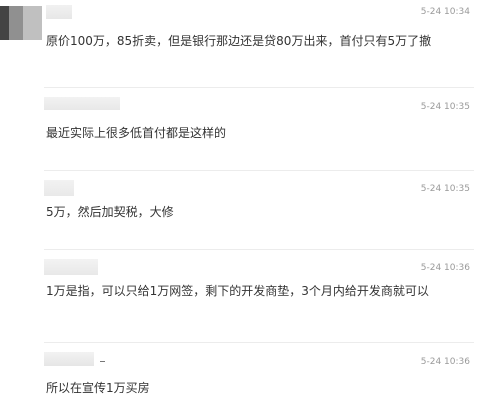 Image resolution: width=484 pixels, height=404 pixels. I want to click on comment-text: 5万，然后加契税，大修, so click(110, 212).